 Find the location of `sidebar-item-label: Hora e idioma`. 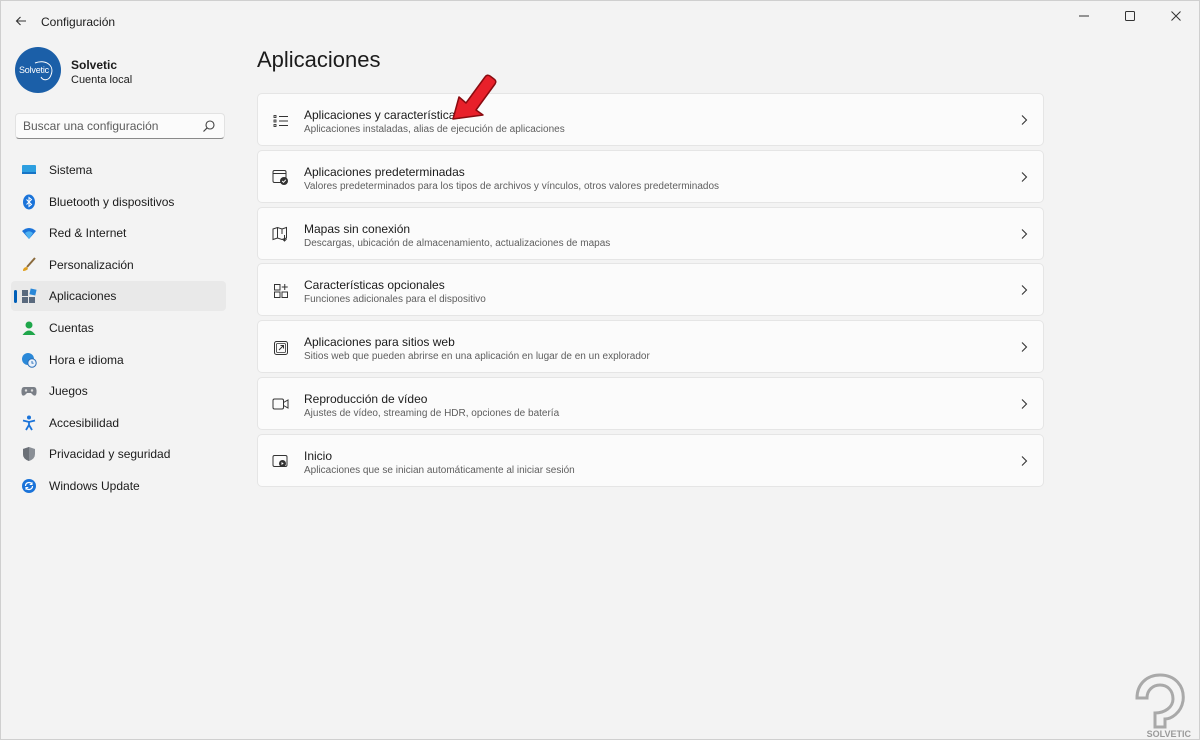

sidebar-item-label: Hora e idioma is located at coordinates (86, 359).